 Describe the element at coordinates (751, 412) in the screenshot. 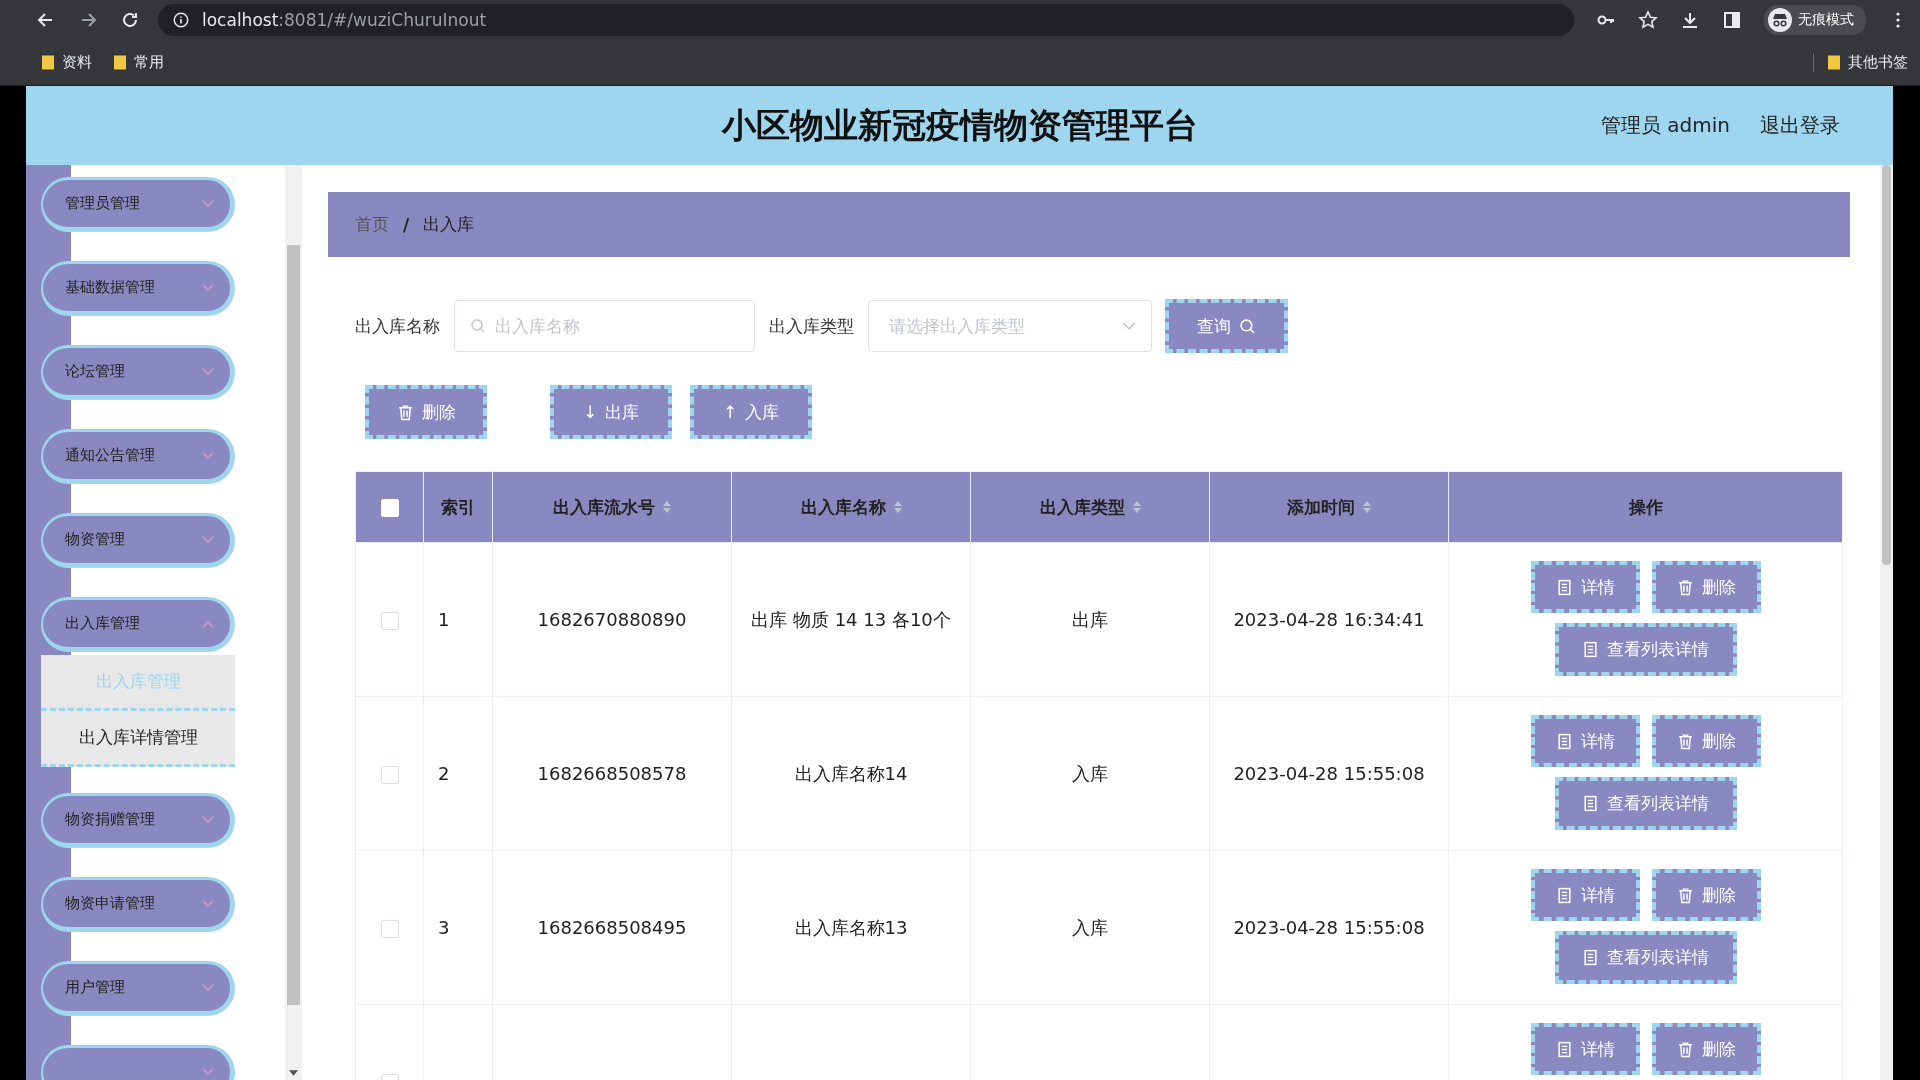

I see `action-button: ↑ 入库` at that location.